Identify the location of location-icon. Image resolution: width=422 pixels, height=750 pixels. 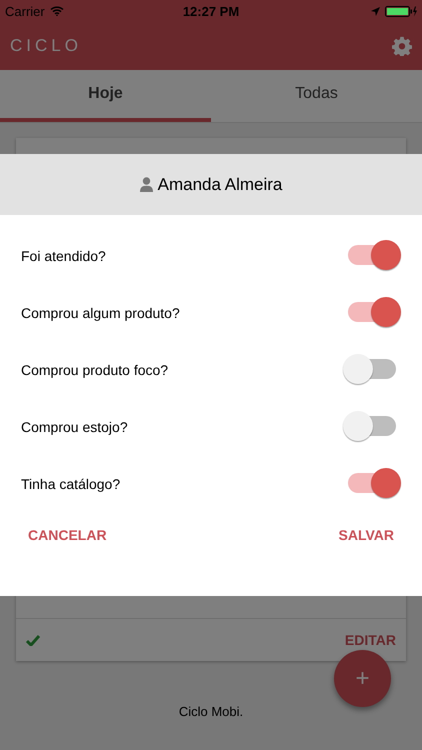
(375, 11).